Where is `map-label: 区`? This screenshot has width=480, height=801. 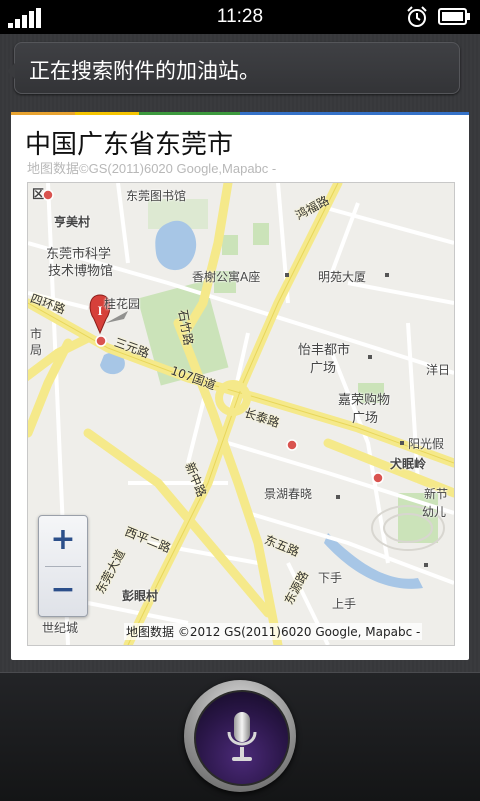
map-label: 区 is located at coordinates (38, 194).